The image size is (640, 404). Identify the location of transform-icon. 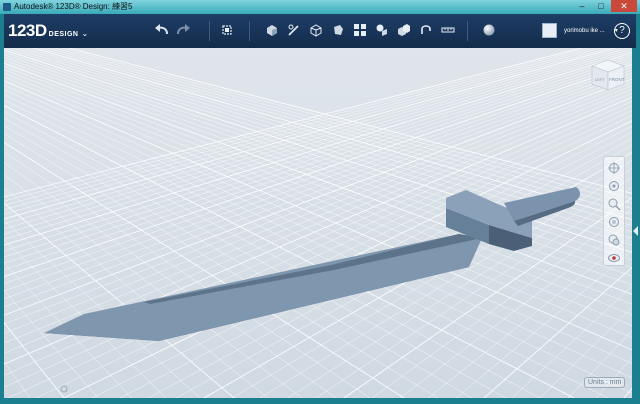
(227, 30).